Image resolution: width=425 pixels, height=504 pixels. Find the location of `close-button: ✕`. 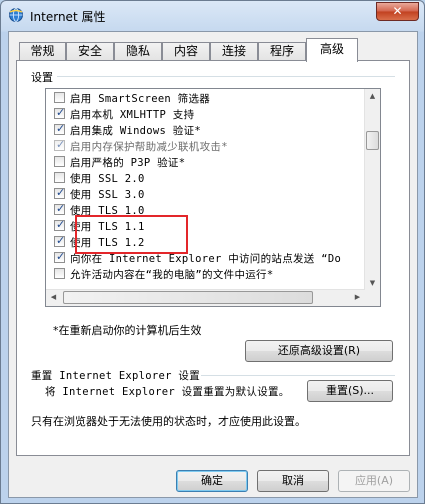

close-button: ✕ is located at coordinates (397, 11).